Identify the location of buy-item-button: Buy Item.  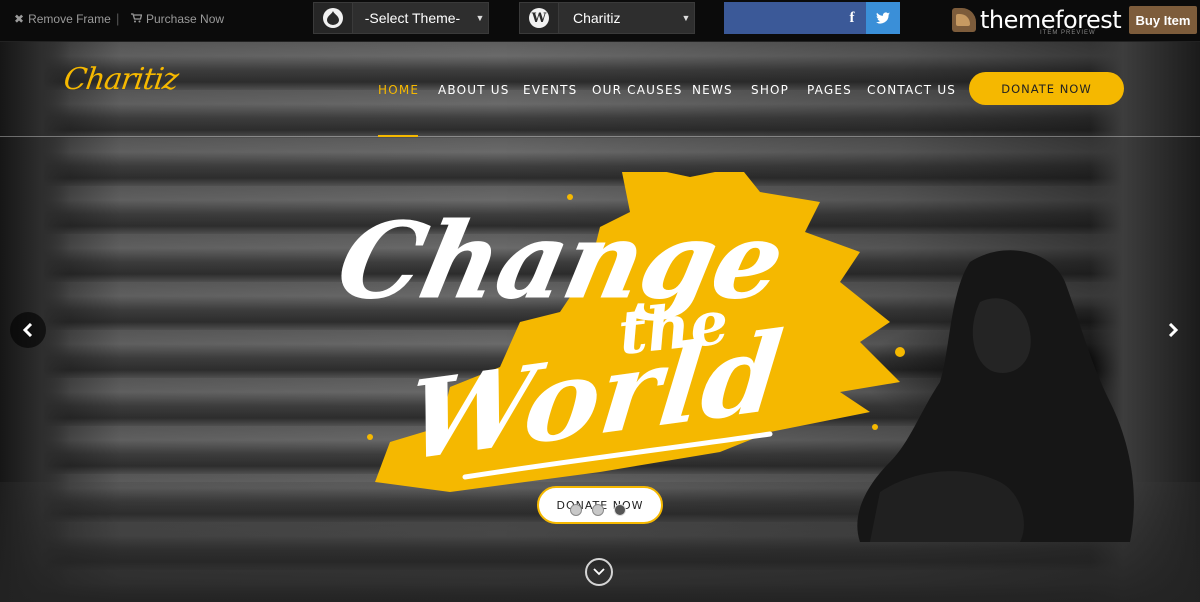
(1163, 20).